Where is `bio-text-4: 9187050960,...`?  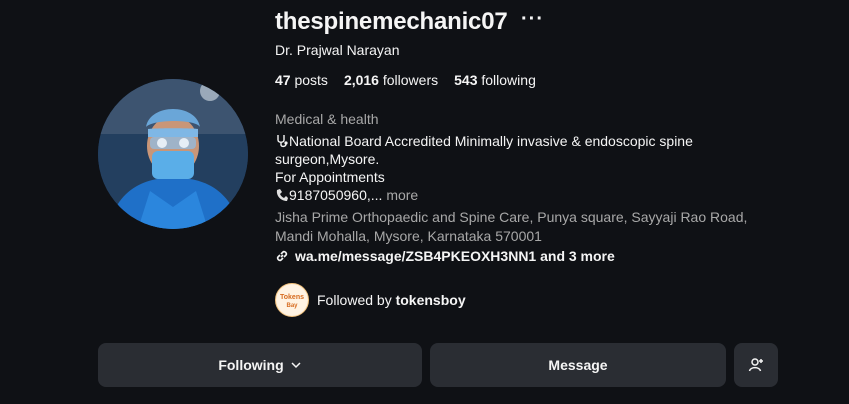
bio-text-4: 9187050960,... is located at coordinates (336, 195).